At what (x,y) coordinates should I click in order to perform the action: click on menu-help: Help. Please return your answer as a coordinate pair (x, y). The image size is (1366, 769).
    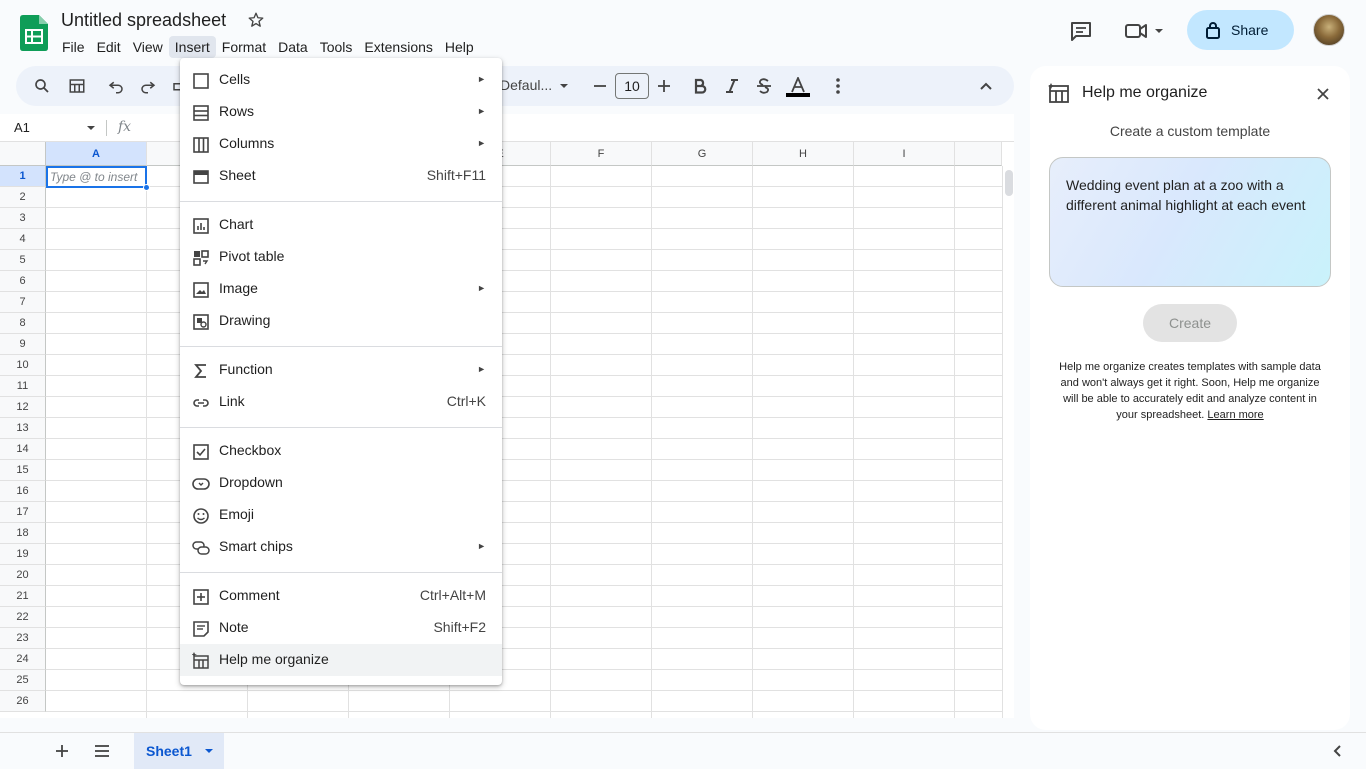
    Looking at the image, I should click on (459, 47).